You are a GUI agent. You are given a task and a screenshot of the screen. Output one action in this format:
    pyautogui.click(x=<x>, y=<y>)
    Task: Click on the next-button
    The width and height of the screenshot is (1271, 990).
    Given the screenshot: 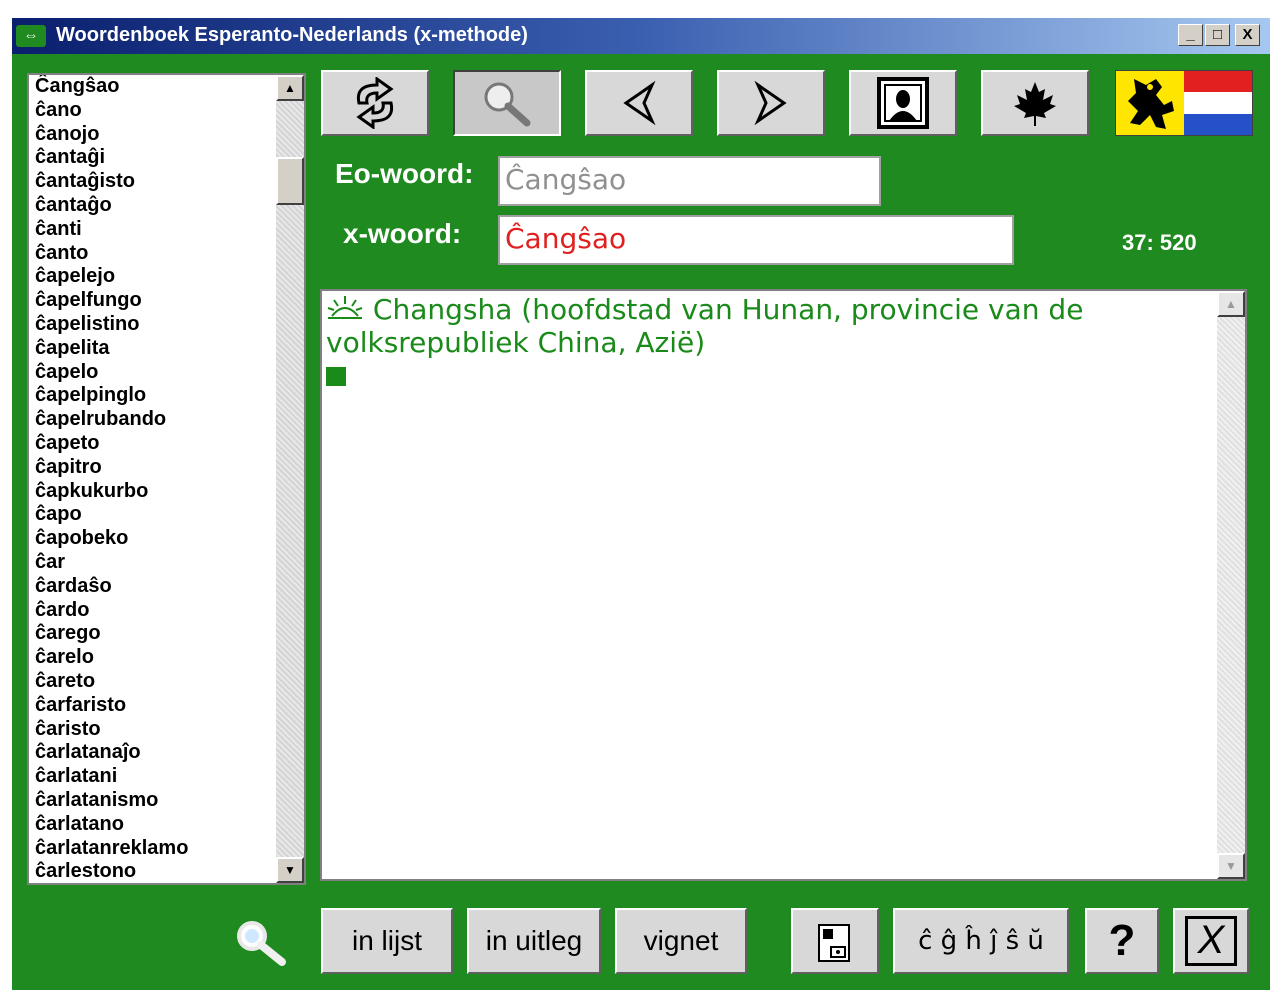 What is the action you would take?
    pyautogui.click(x=771, y=103)
    